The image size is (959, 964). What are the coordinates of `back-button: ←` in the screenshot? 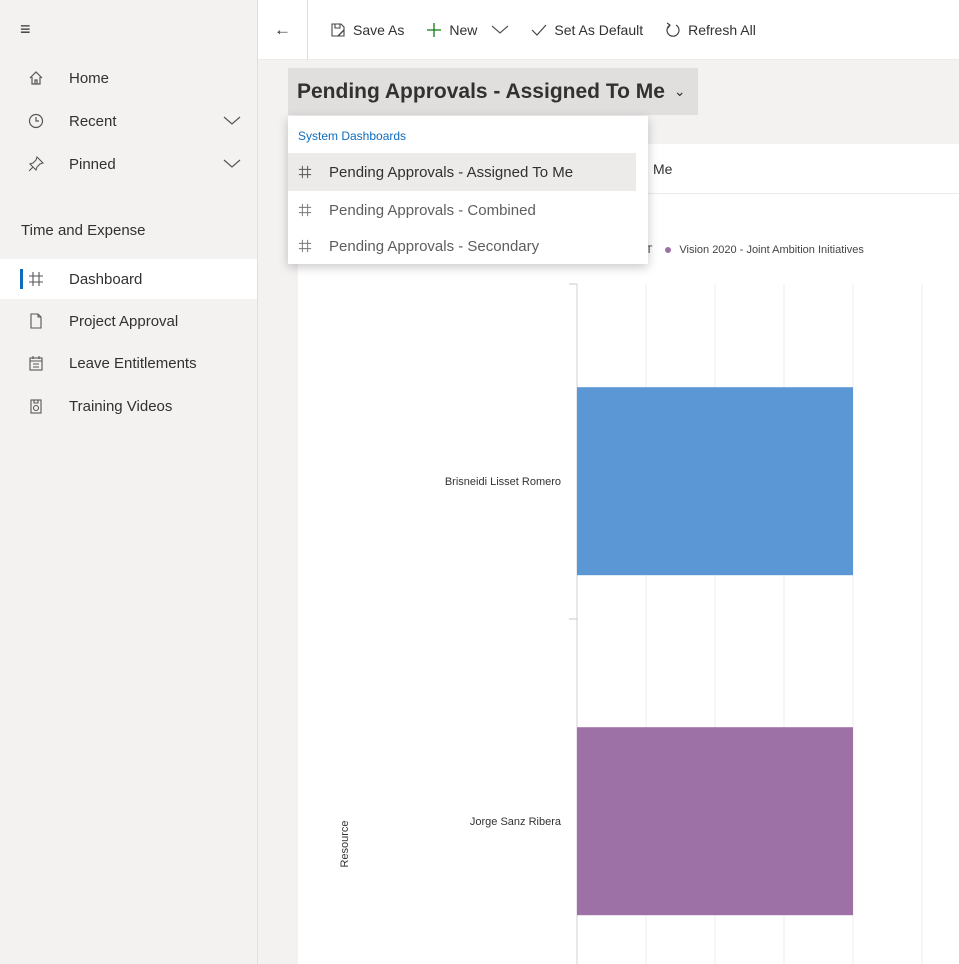 It's located at (283, 30).